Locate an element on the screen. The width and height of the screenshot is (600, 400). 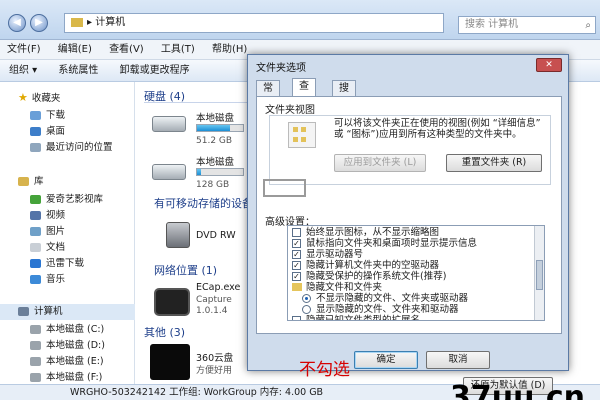
option-label: 鼠标指向文件夹和桌面项时显示提示信息 is located at coordinates (392, 243).